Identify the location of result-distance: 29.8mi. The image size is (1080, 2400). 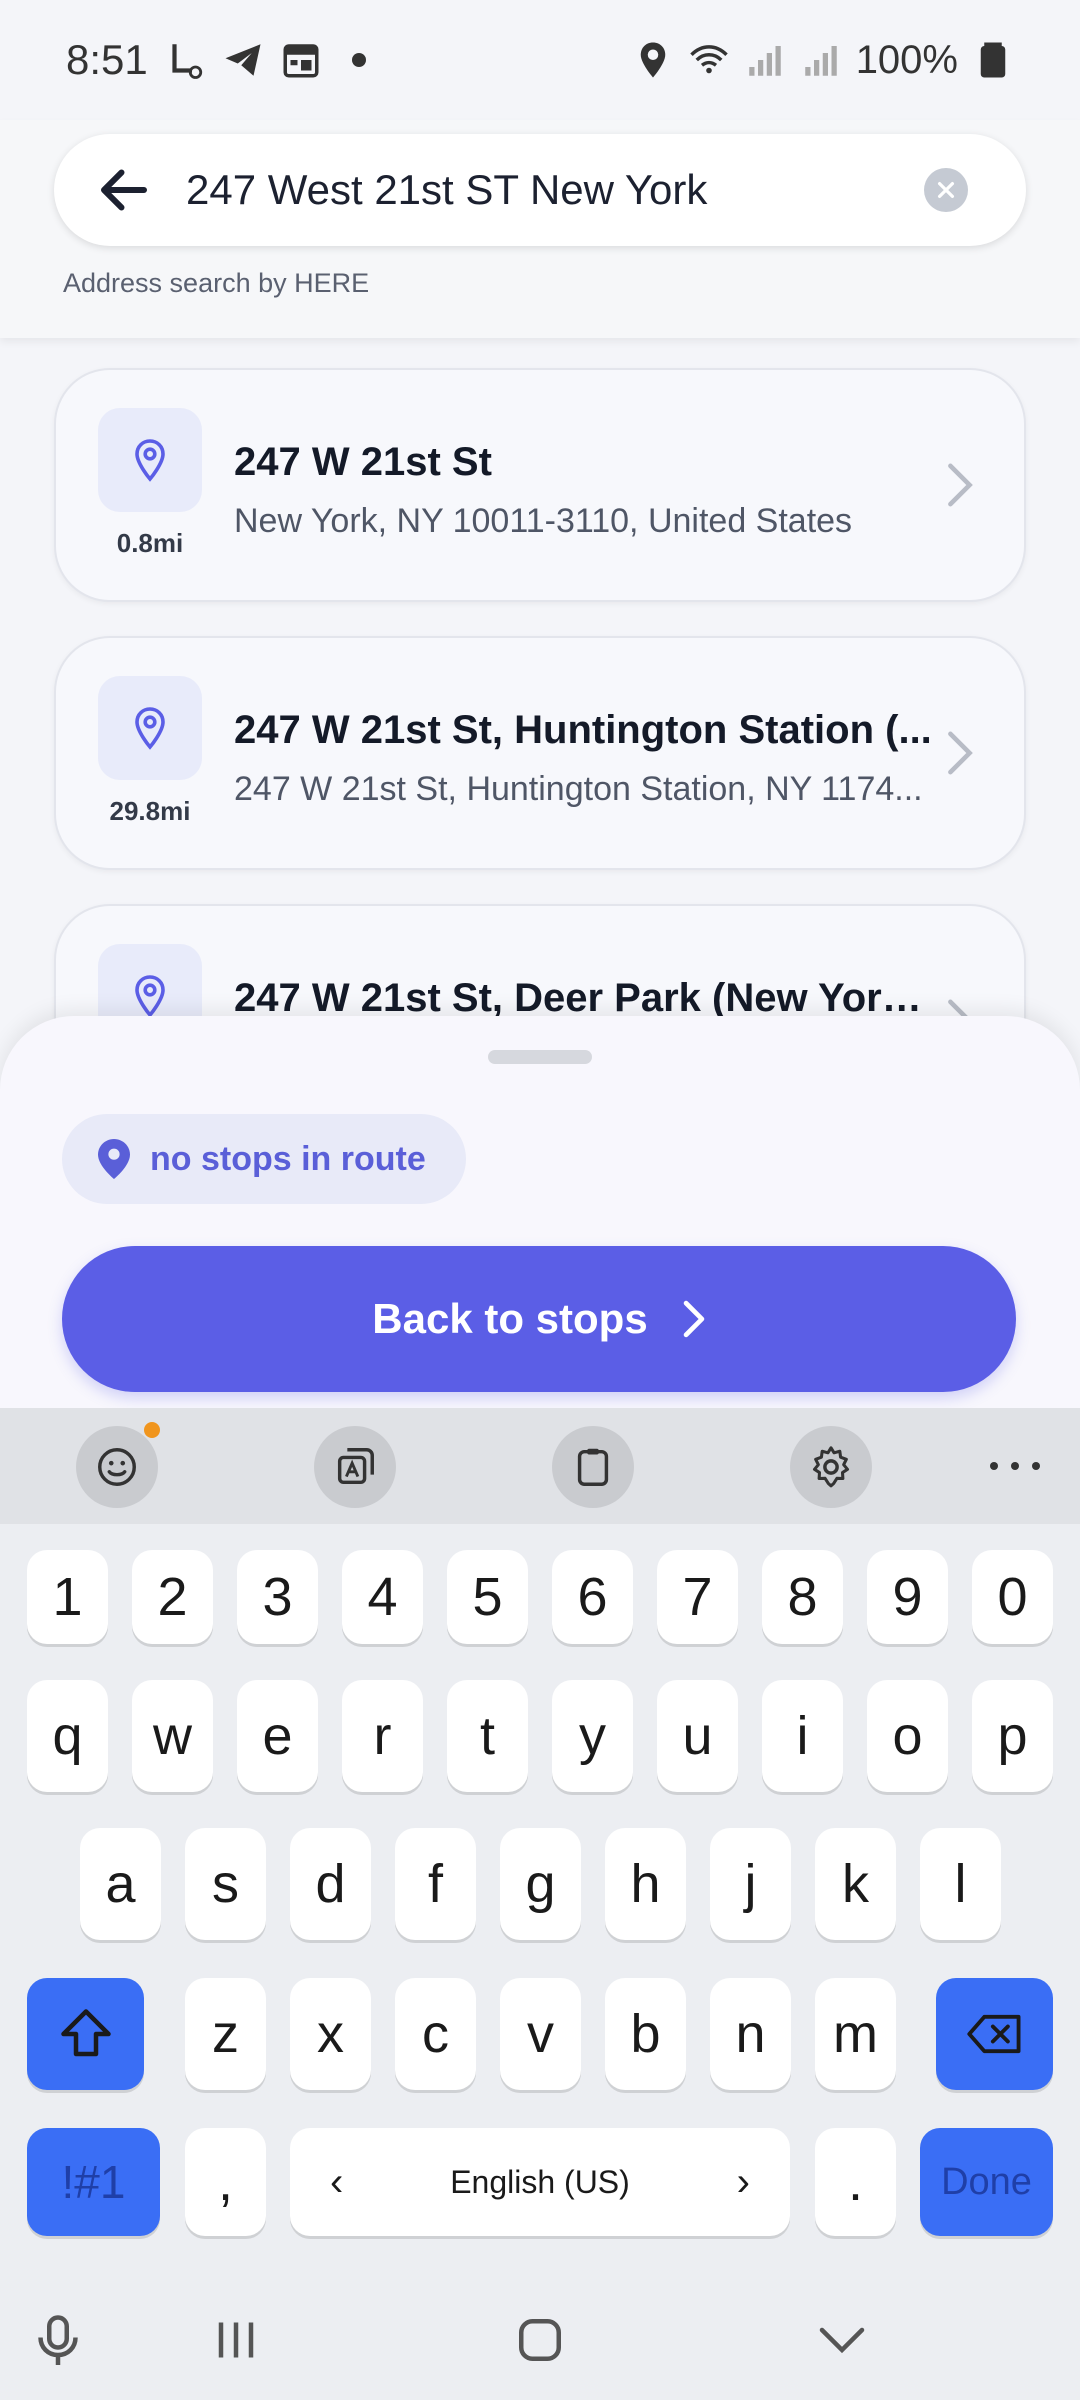
(150, 811).